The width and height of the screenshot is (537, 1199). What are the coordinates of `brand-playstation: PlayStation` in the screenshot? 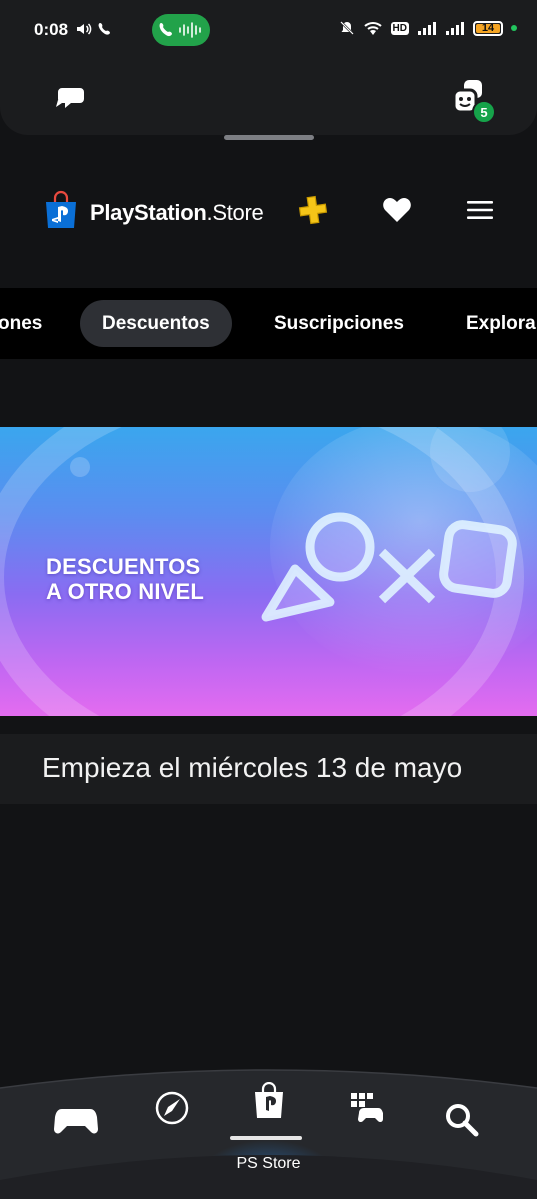 It's located at (148, 212).